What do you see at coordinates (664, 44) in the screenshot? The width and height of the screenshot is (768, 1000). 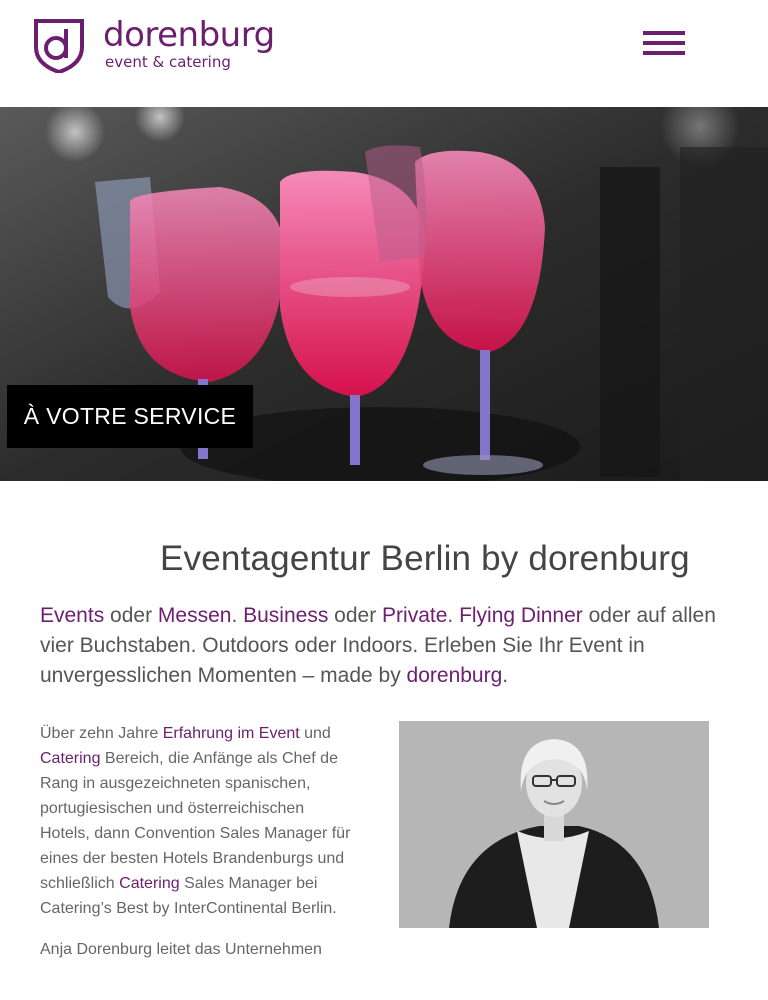 I see `hamburger-menu-icon` at bounding box center [664, 44].